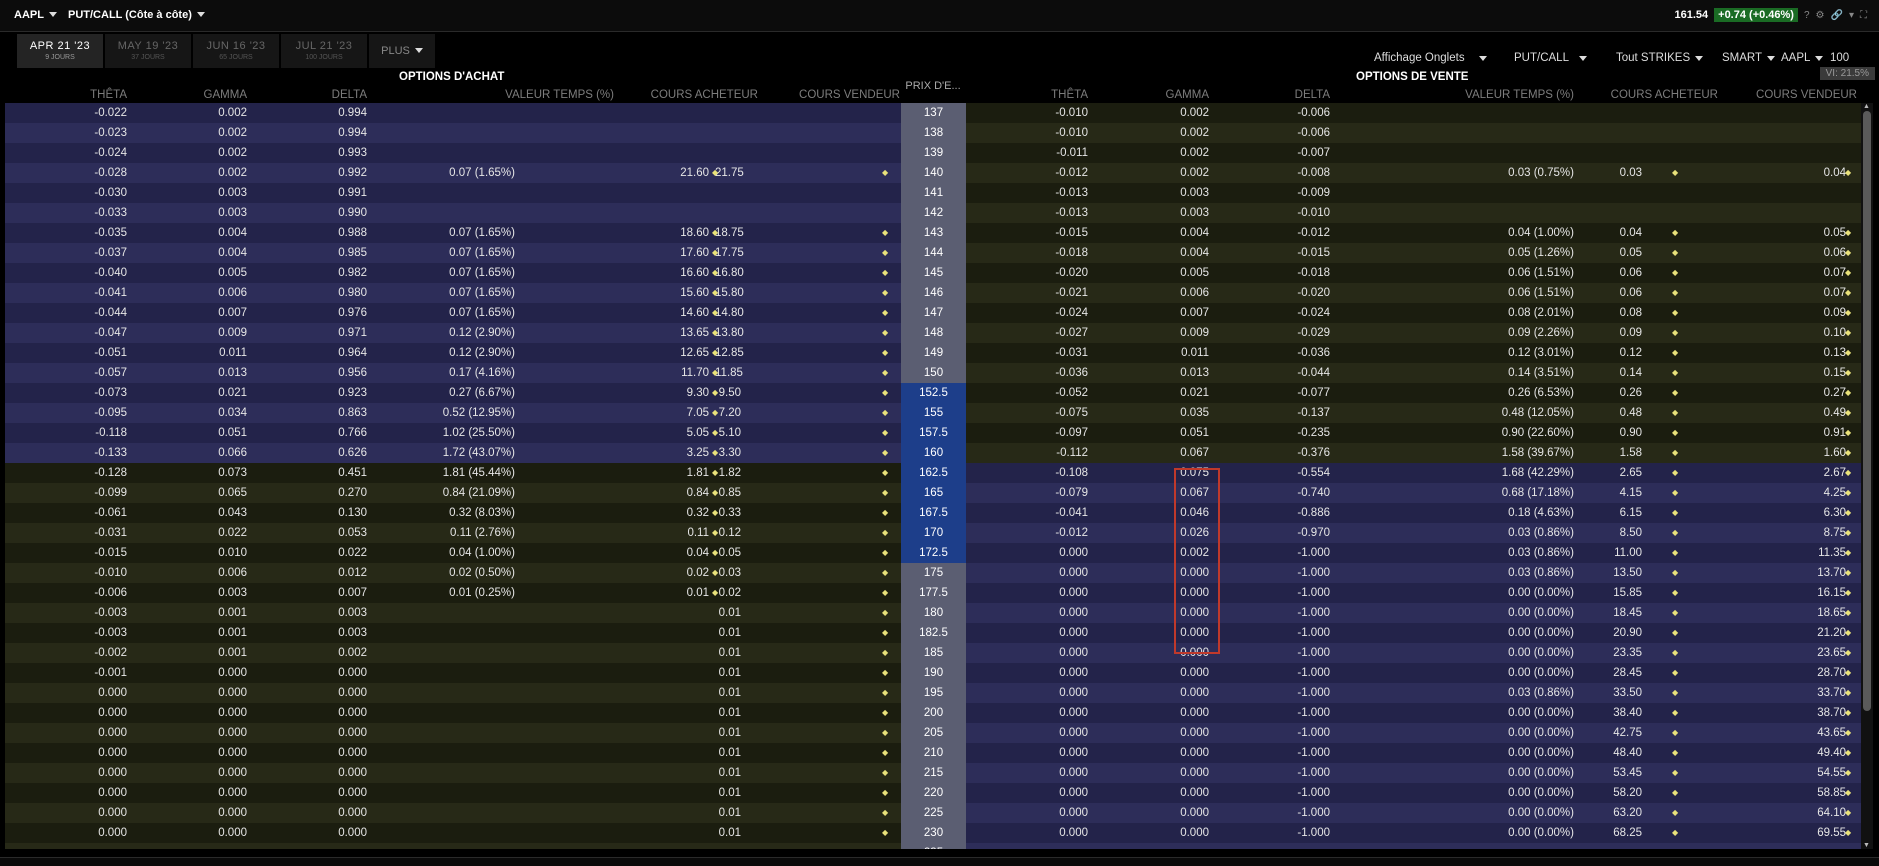 This screenshot has height=866, width=1879. Describe the element at coordinates (933, 633) in the screenshot. I see `strike-cell: 182.5` at that location.